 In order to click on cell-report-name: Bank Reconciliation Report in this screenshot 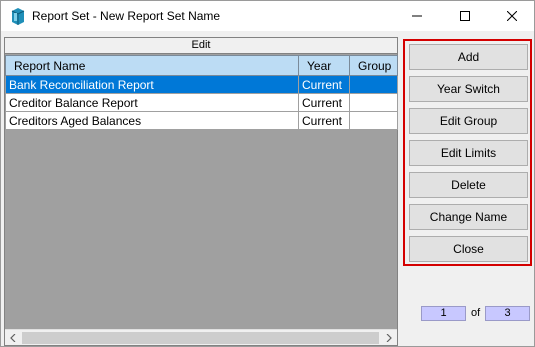, I will do `click(152, 84)`.